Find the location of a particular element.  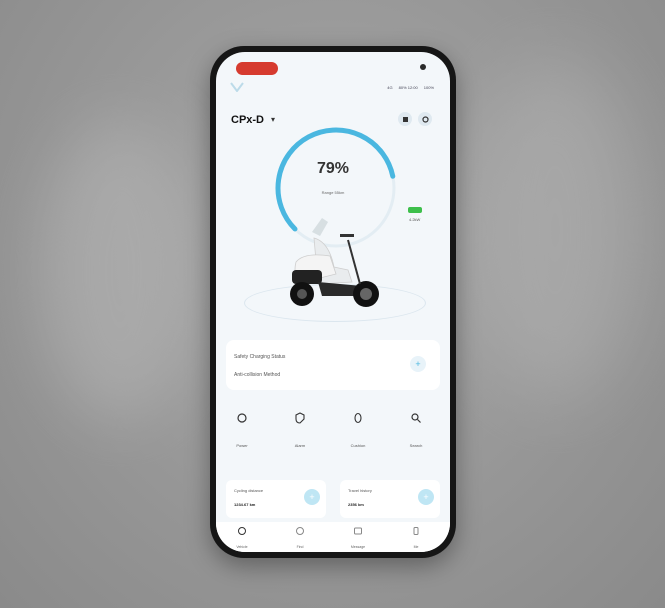

gear-icon is located at coordinates (425, 119).